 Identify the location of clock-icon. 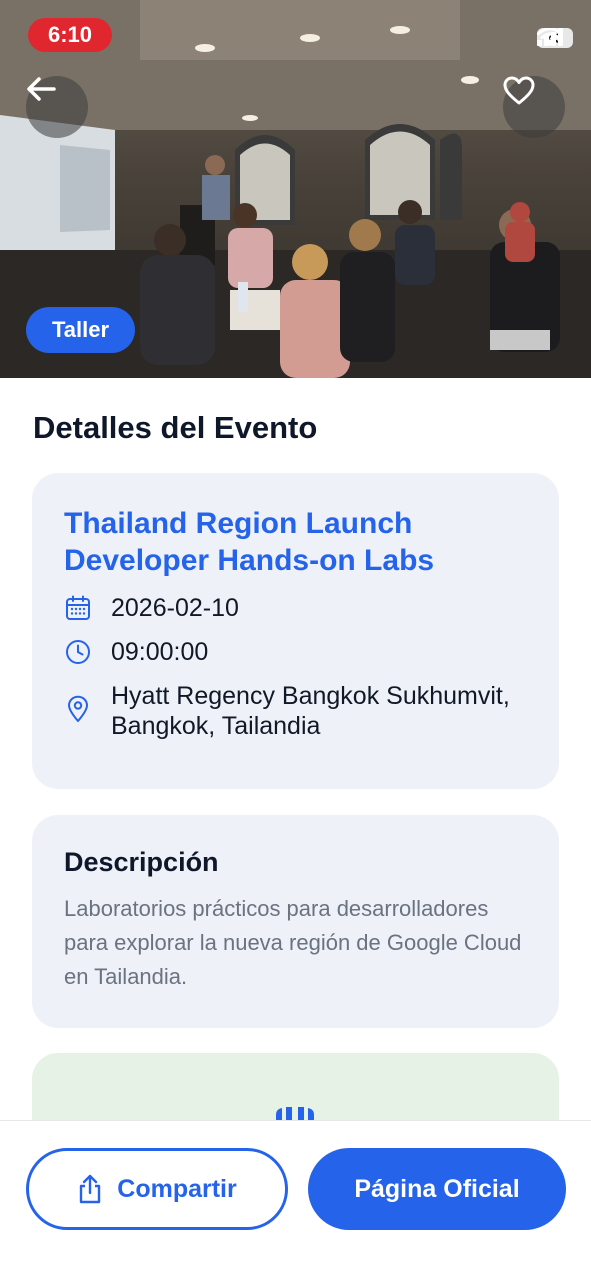
(78, 651).